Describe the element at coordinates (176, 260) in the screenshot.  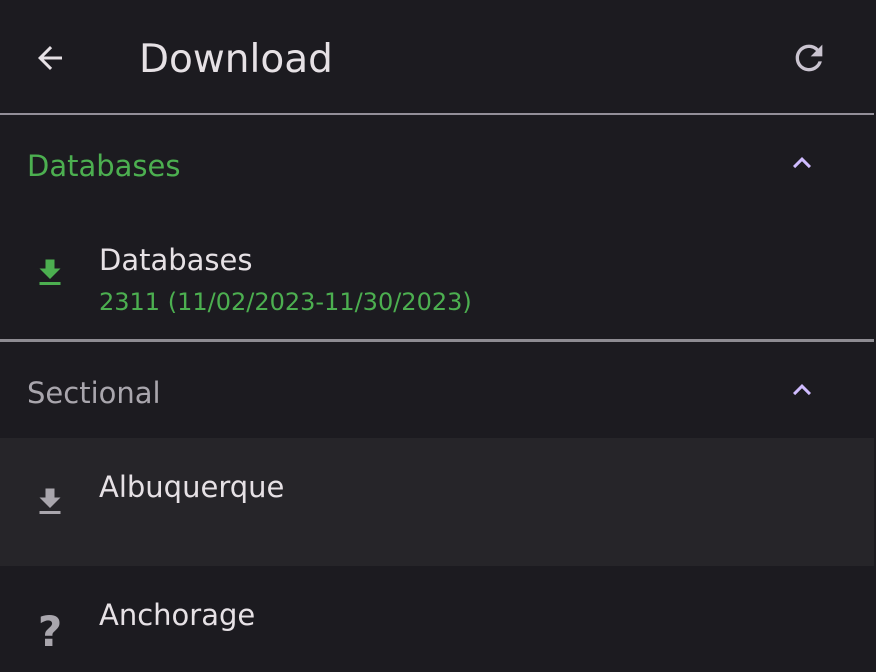
I see `item-title: Databases` at that location.